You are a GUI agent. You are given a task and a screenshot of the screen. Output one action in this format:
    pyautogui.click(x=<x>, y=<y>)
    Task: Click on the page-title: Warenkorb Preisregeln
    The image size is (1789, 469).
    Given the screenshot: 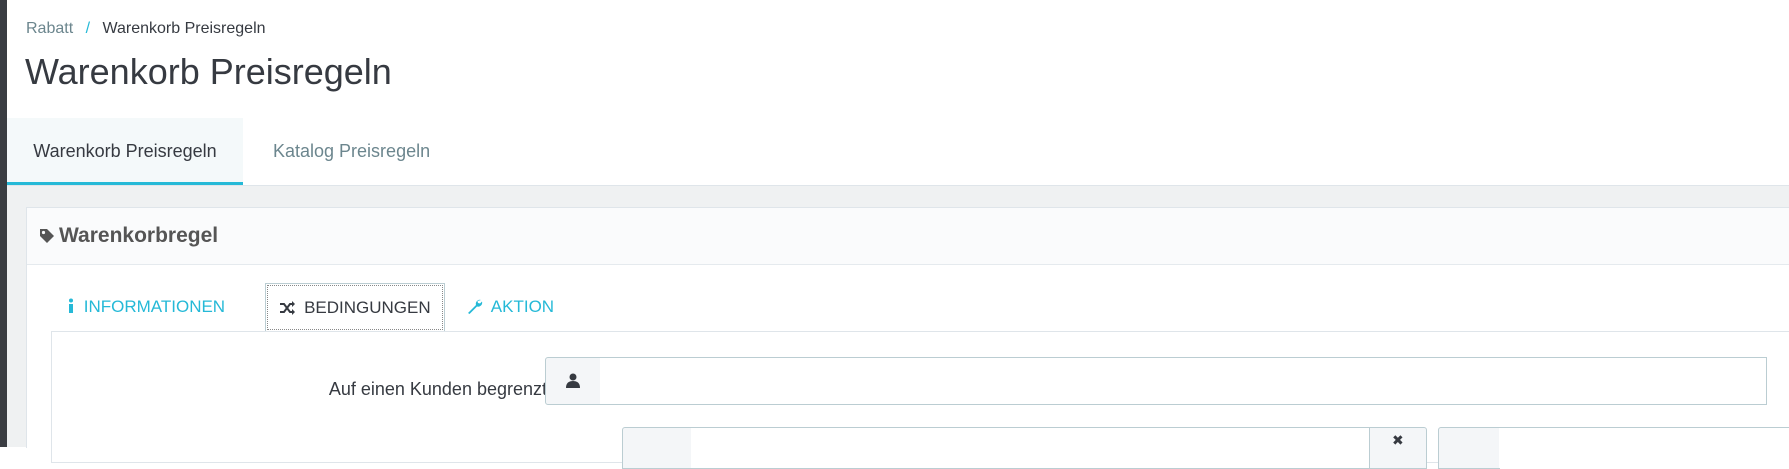 What is the action you would take?
    pyautogui.click(x=208, y=71)
    